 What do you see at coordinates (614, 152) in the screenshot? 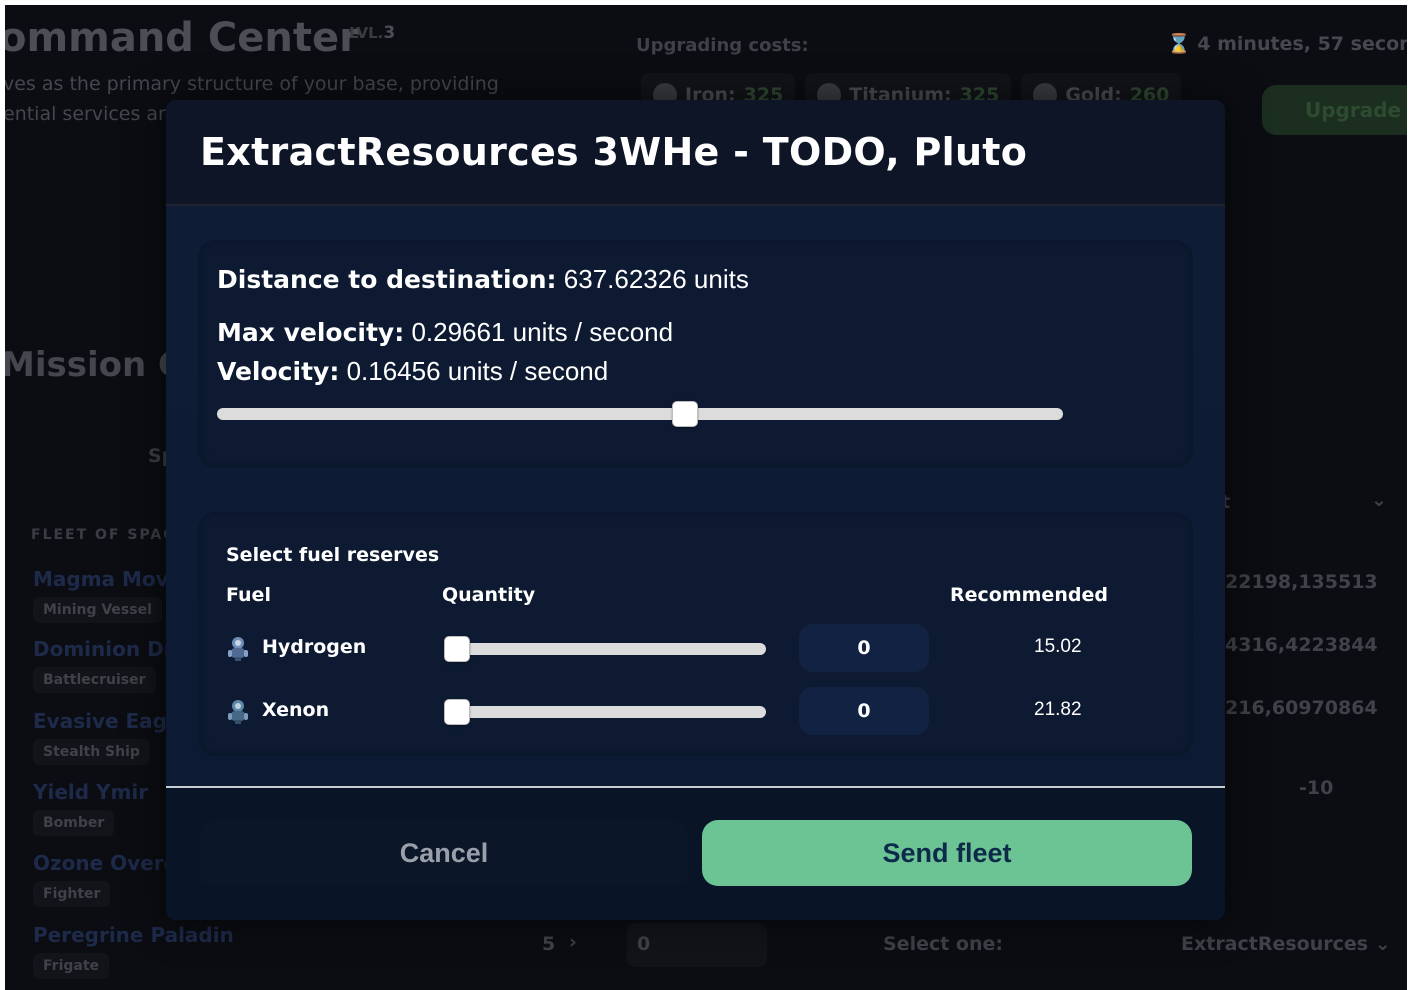
I see `modal-title: ExtractResources 3WHe - TODO, Pluto` at bounding box center [614, 152].